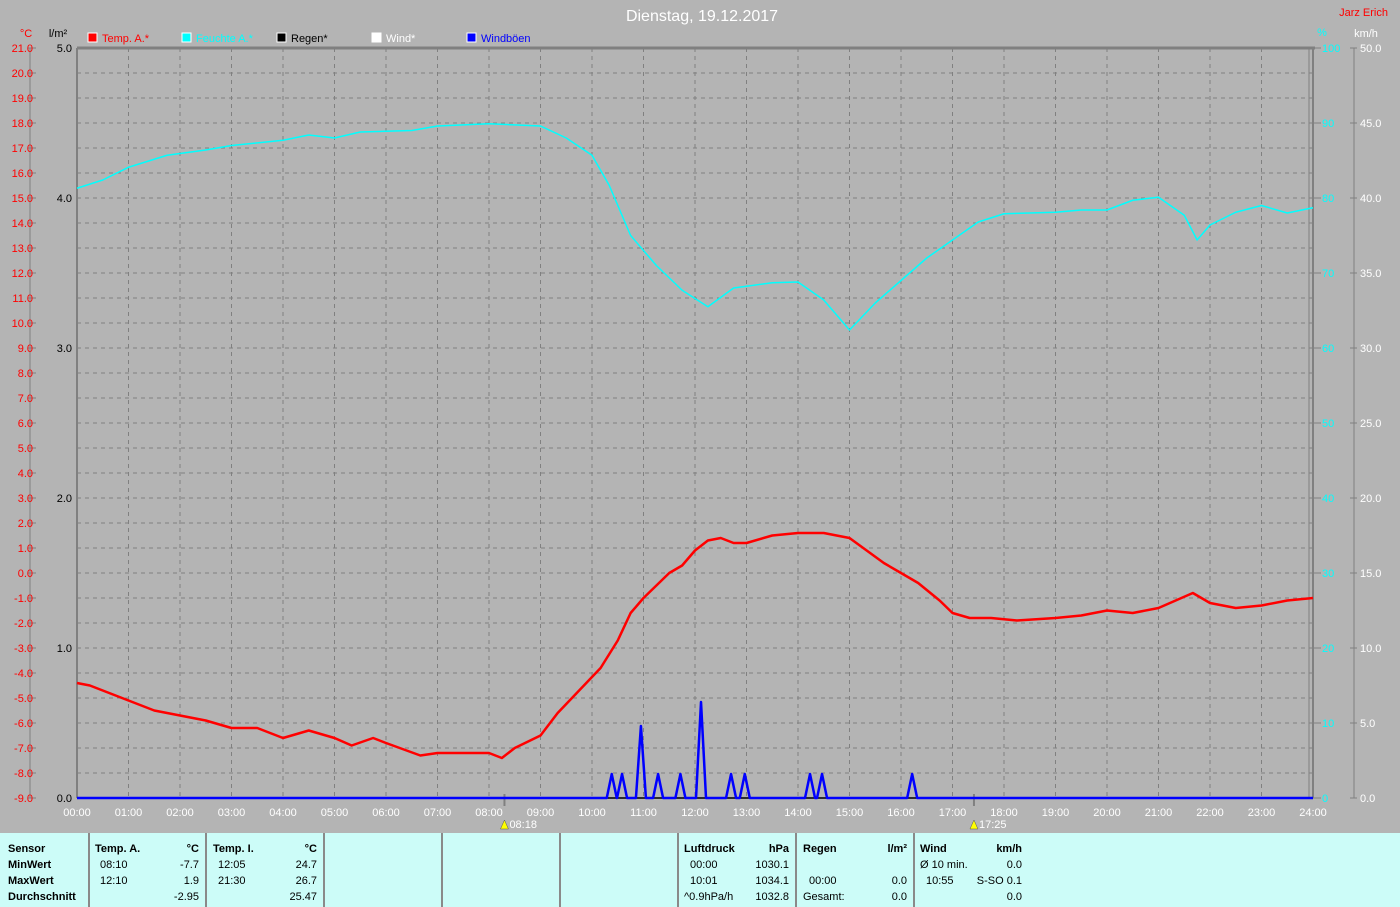 This screenshot has height=907, width=1400. I want to click on wind-header: Wind, so click(933, 849).